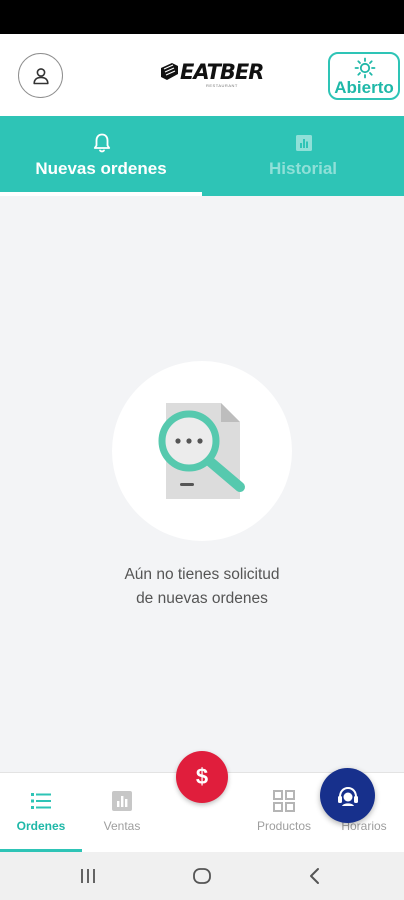  What do you see at coordinates (315, 876) in the screenshot?
I see `back-icon` at bounding box center [315, 876].